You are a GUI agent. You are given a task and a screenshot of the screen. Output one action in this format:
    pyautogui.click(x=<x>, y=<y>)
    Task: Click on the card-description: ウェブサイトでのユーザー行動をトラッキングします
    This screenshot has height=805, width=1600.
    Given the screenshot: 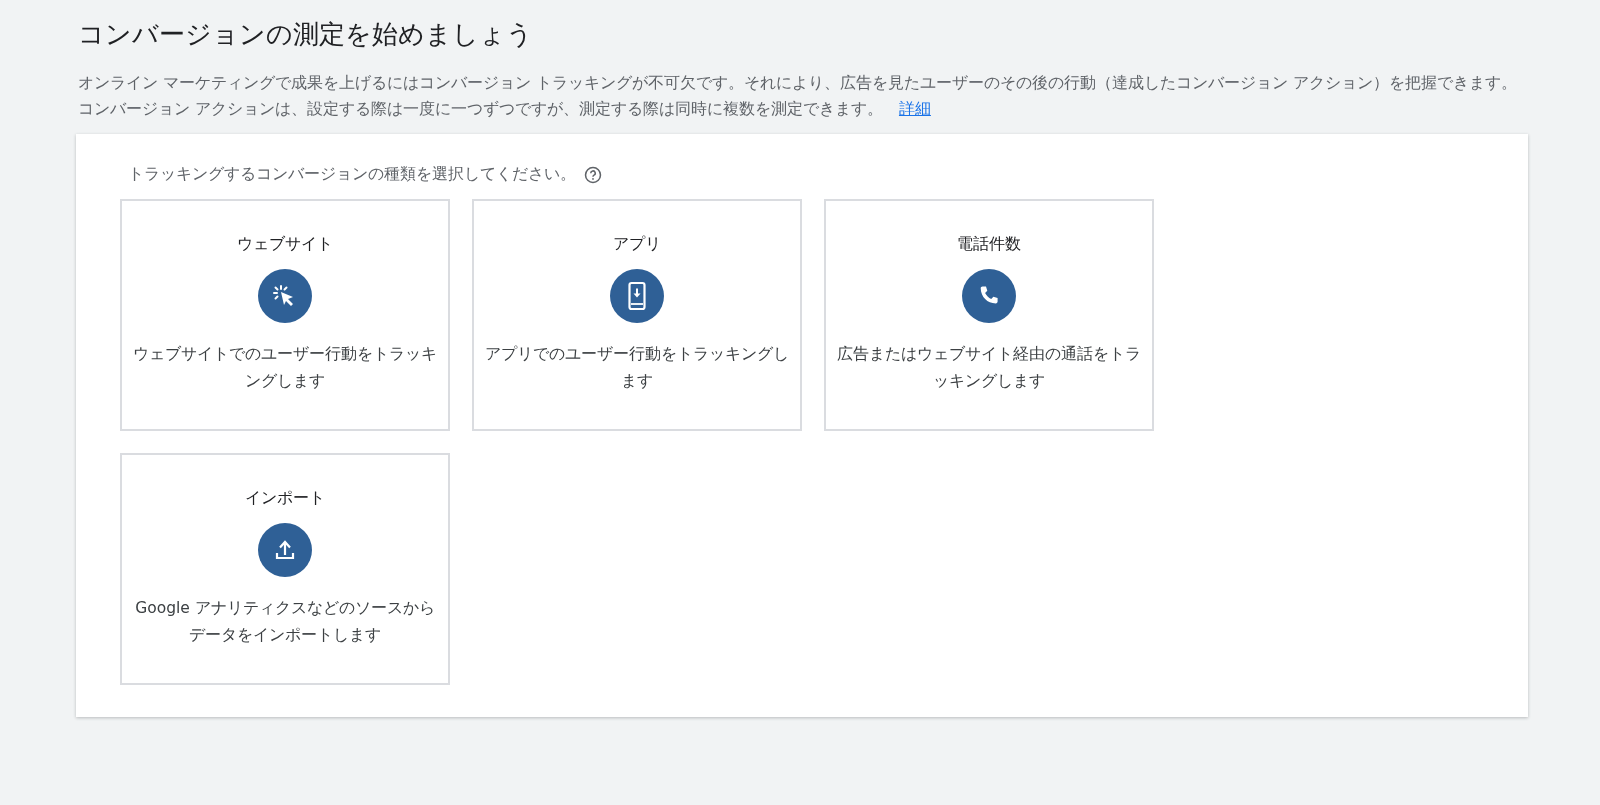 What is the action you would take?
    pyautogui.click(x=285, y=368)
    